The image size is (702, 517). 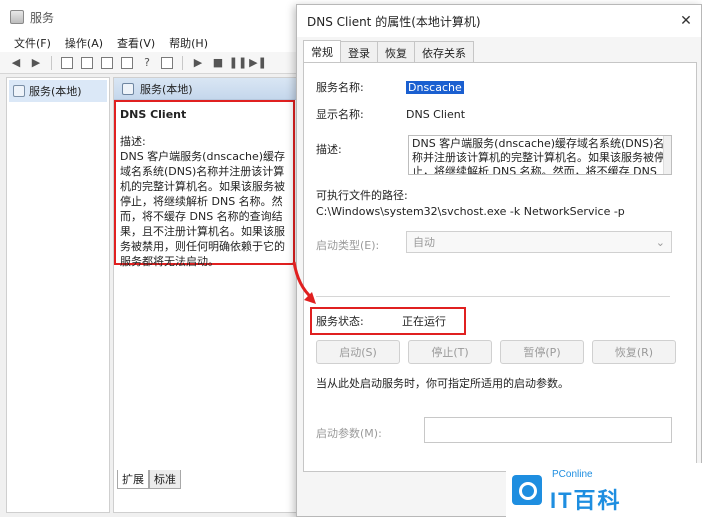 What do you see at coordinates (390, 114) in the screenshot?
I see `display-name-row: 显示名称: DNS Client` at bounding box center [390, 114].